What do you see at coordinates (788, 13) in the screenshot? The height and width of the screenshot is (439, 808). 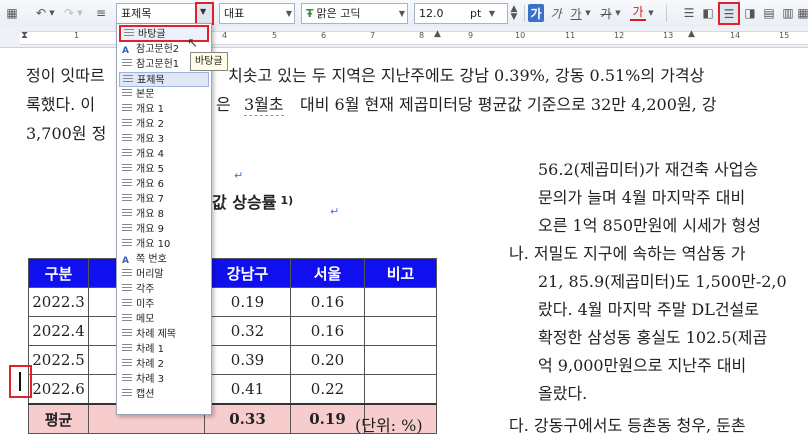 I see `divide-align-icon: ▥` at bounding box center [788, 13].